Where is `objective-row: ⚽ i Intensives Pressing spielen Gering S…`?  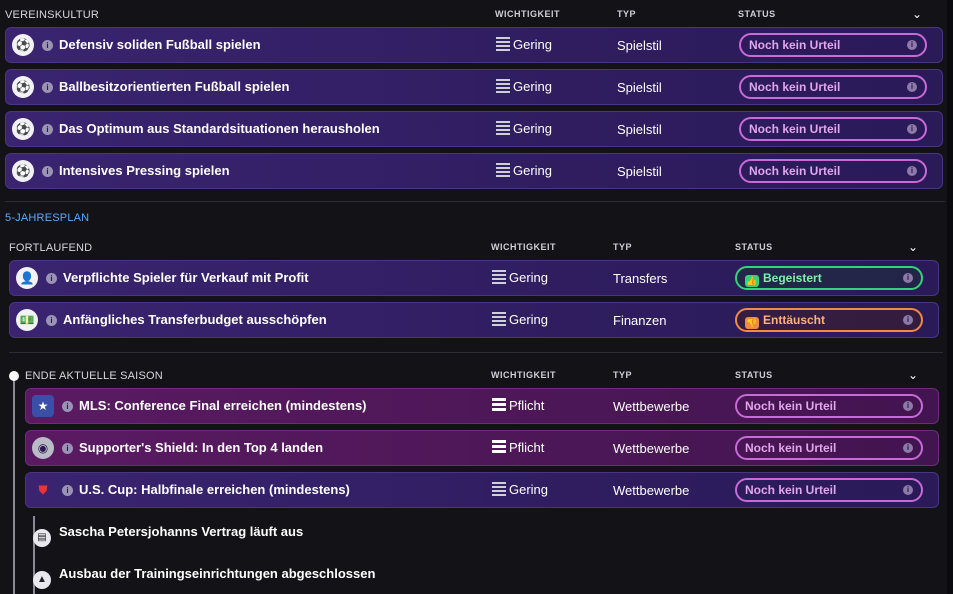 objective-row: ⚽ i Intensives Pressing spielen Gering S… is located at coordinates (474, 171).